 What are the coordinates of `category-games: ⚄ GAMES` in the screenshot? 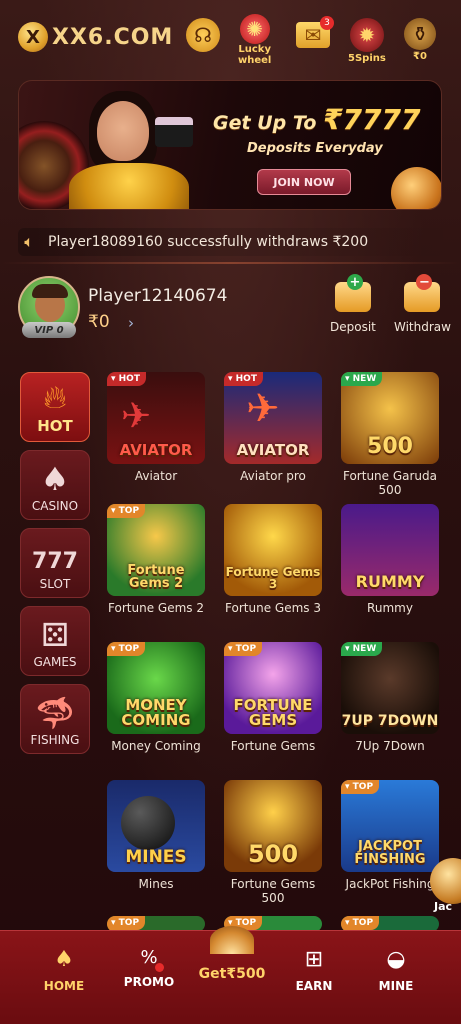 It's located at (55, 641).